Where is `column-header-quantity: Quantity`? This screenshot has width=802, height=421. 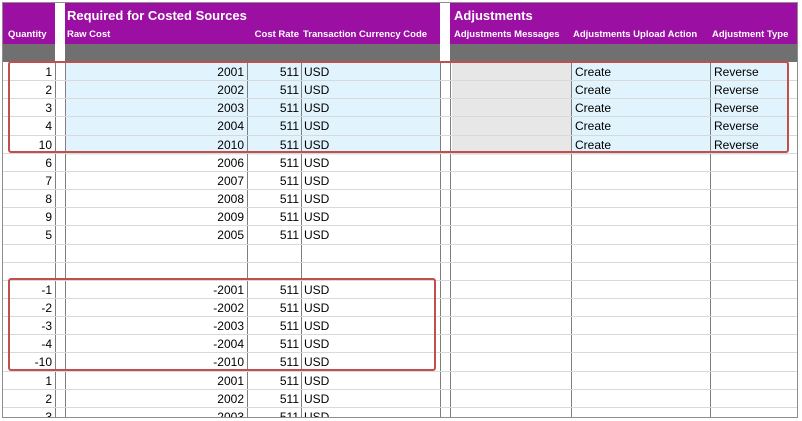 column-header-quantity: Quantity is located at coordinates (27, 34).